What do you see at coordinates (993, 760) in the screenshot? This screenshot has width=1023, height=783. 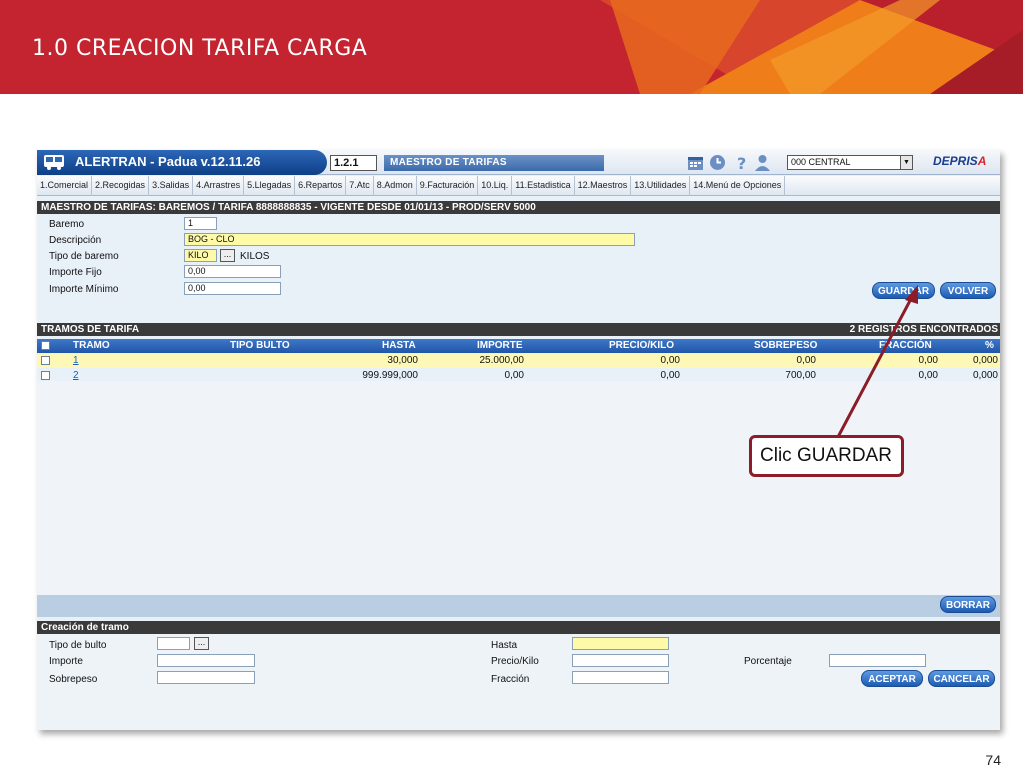 I see `page-number: 74` at bounding box center [993, 760].